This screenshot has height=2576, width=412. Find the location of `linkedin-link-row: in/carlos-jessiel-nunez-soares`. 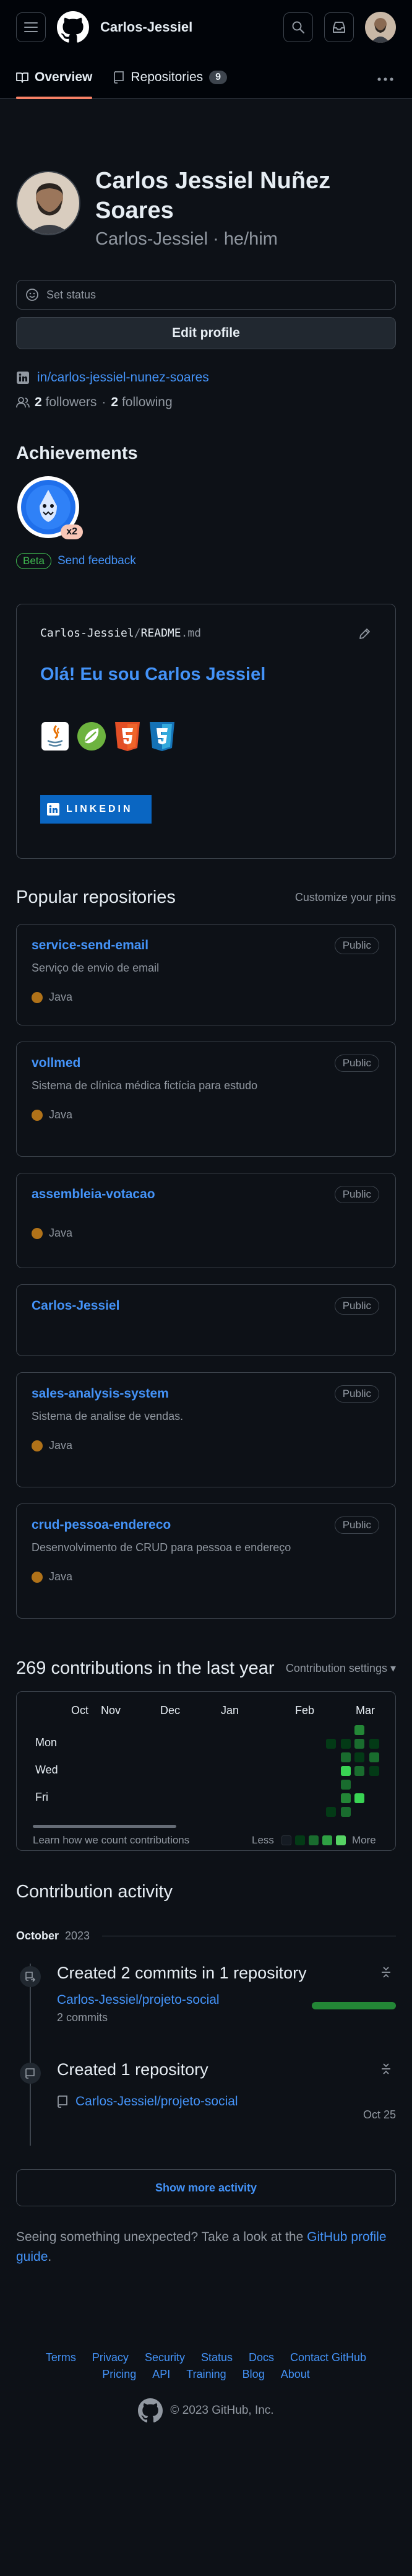

linkedin-link-row: in/carlos-jessiel-nunez-soares is located at coordinates (206, 377).